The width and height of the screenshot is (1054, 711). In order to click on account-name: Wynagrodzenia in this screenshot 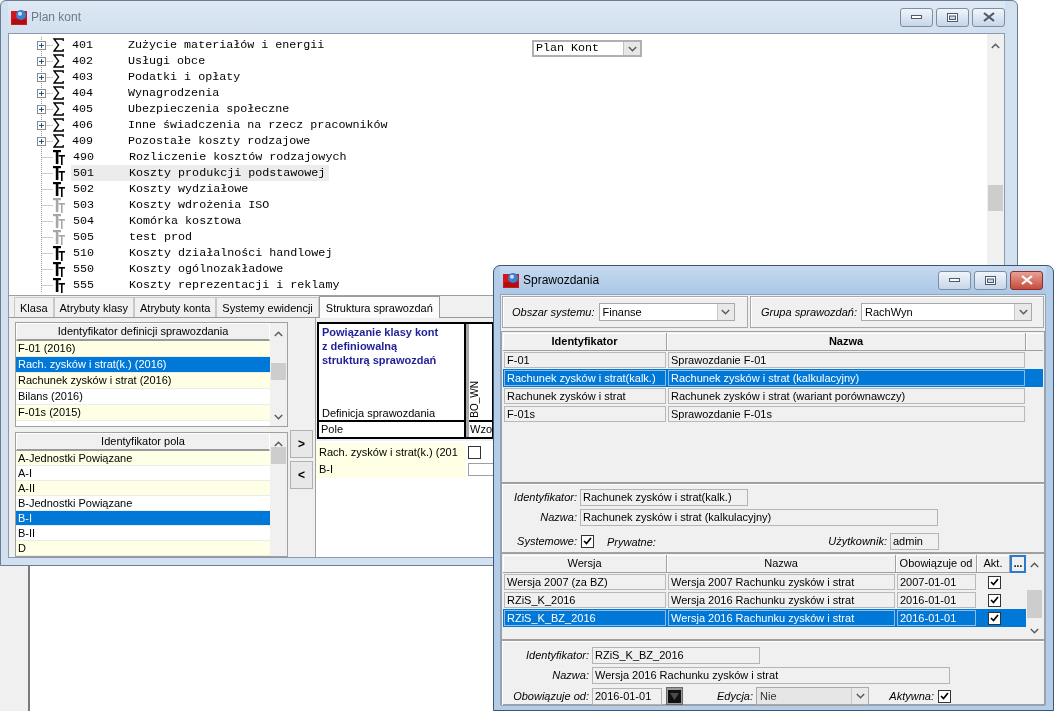, I will do `click(176, 93)`.